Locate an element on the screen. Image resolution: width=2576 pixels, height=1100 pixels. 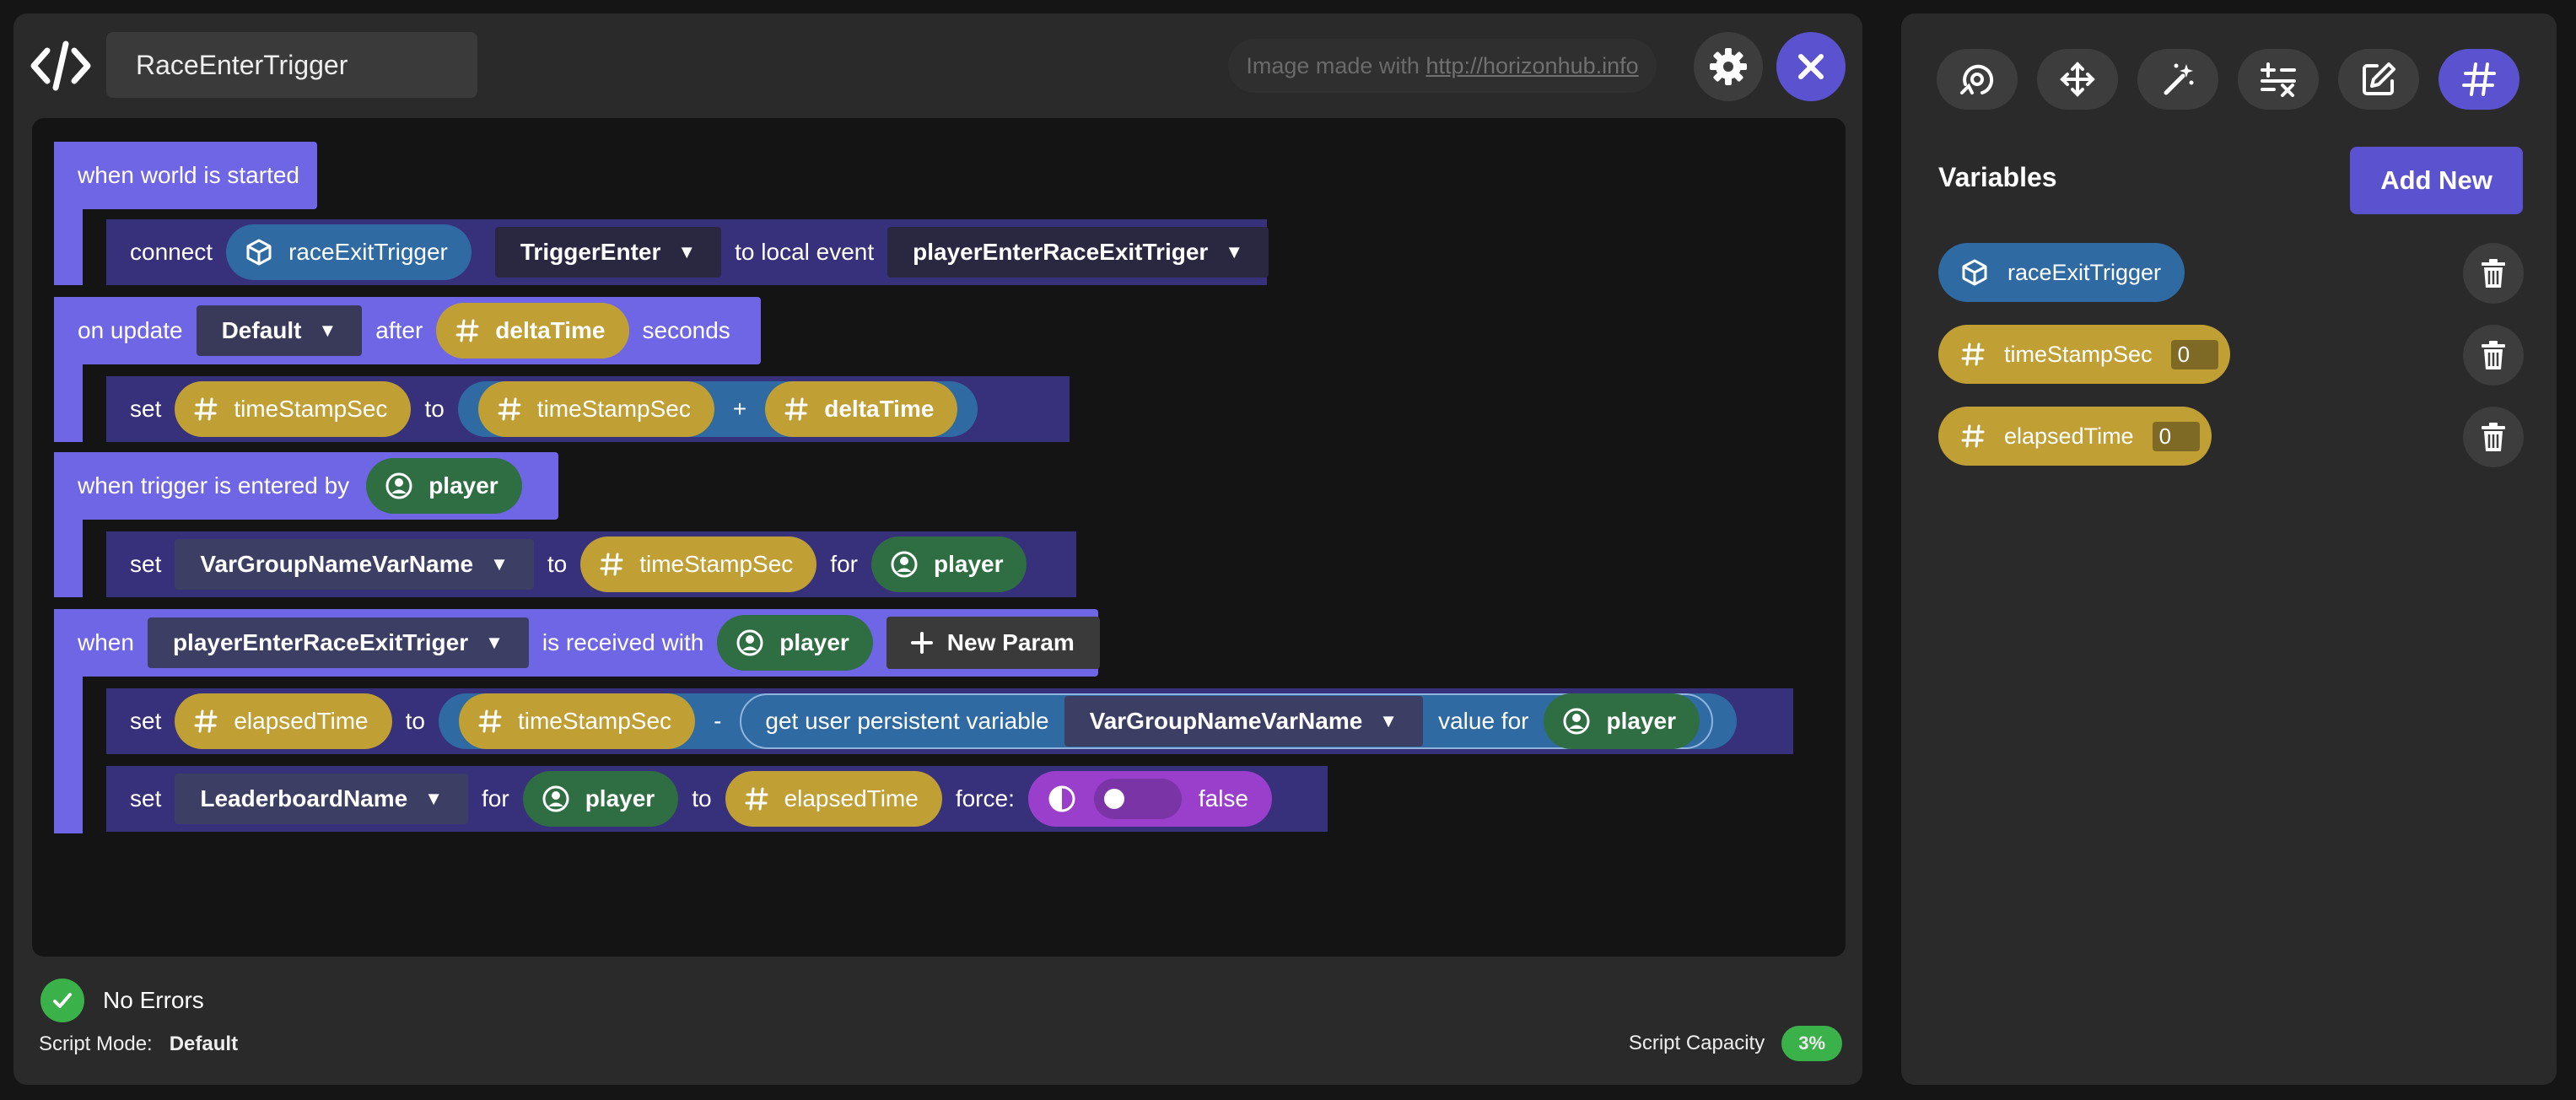
operator-plus: + is located at coordinates (739, 409).